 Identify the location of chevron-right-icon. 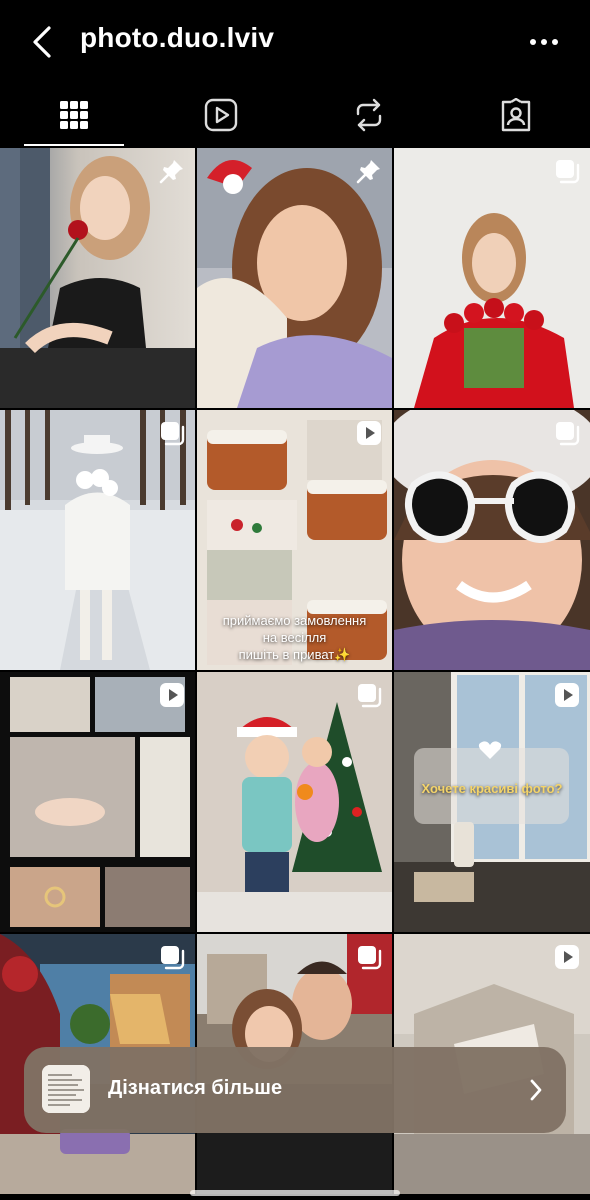
(536, 1090).